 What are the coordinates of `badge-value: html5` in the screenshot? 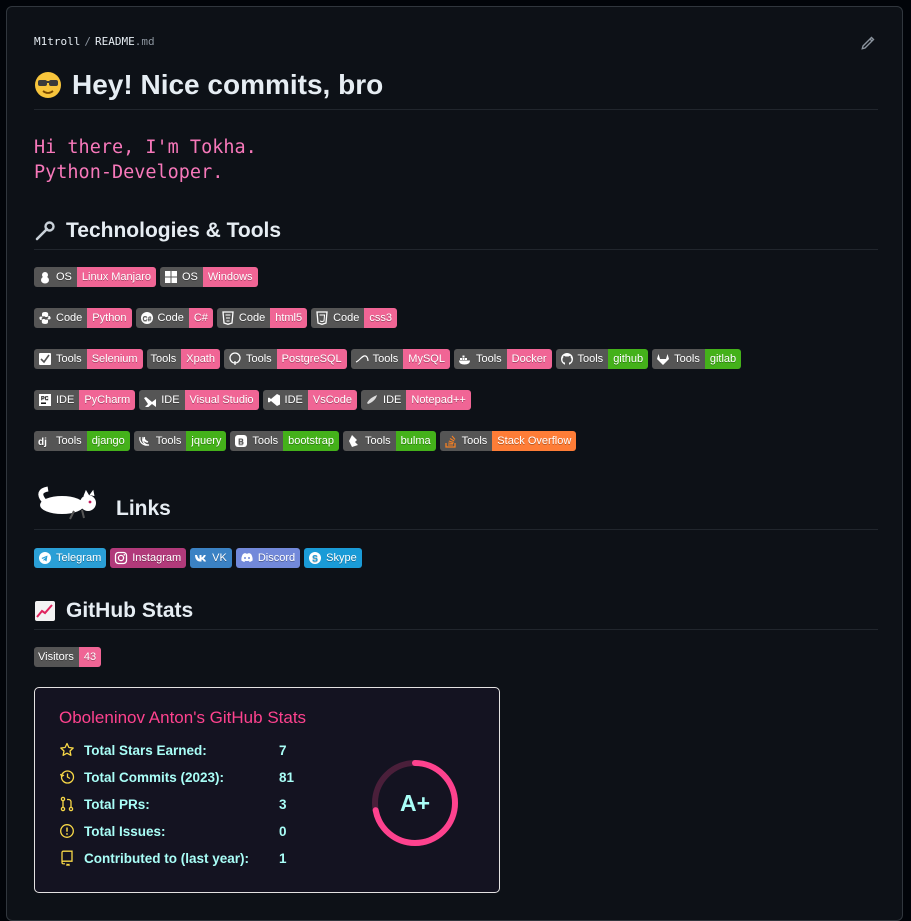 It's located at (289, 318).